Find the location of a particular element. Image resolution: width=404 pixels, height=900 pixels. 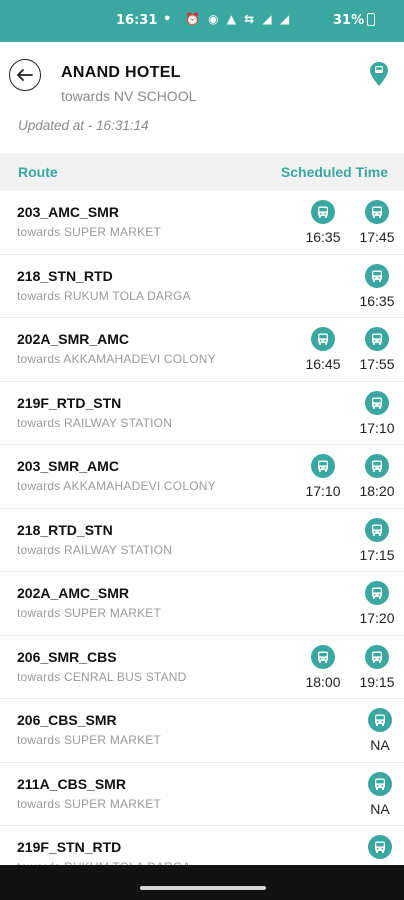

route-name: 219F_RTD_STN is located at coordinates (69, 402).